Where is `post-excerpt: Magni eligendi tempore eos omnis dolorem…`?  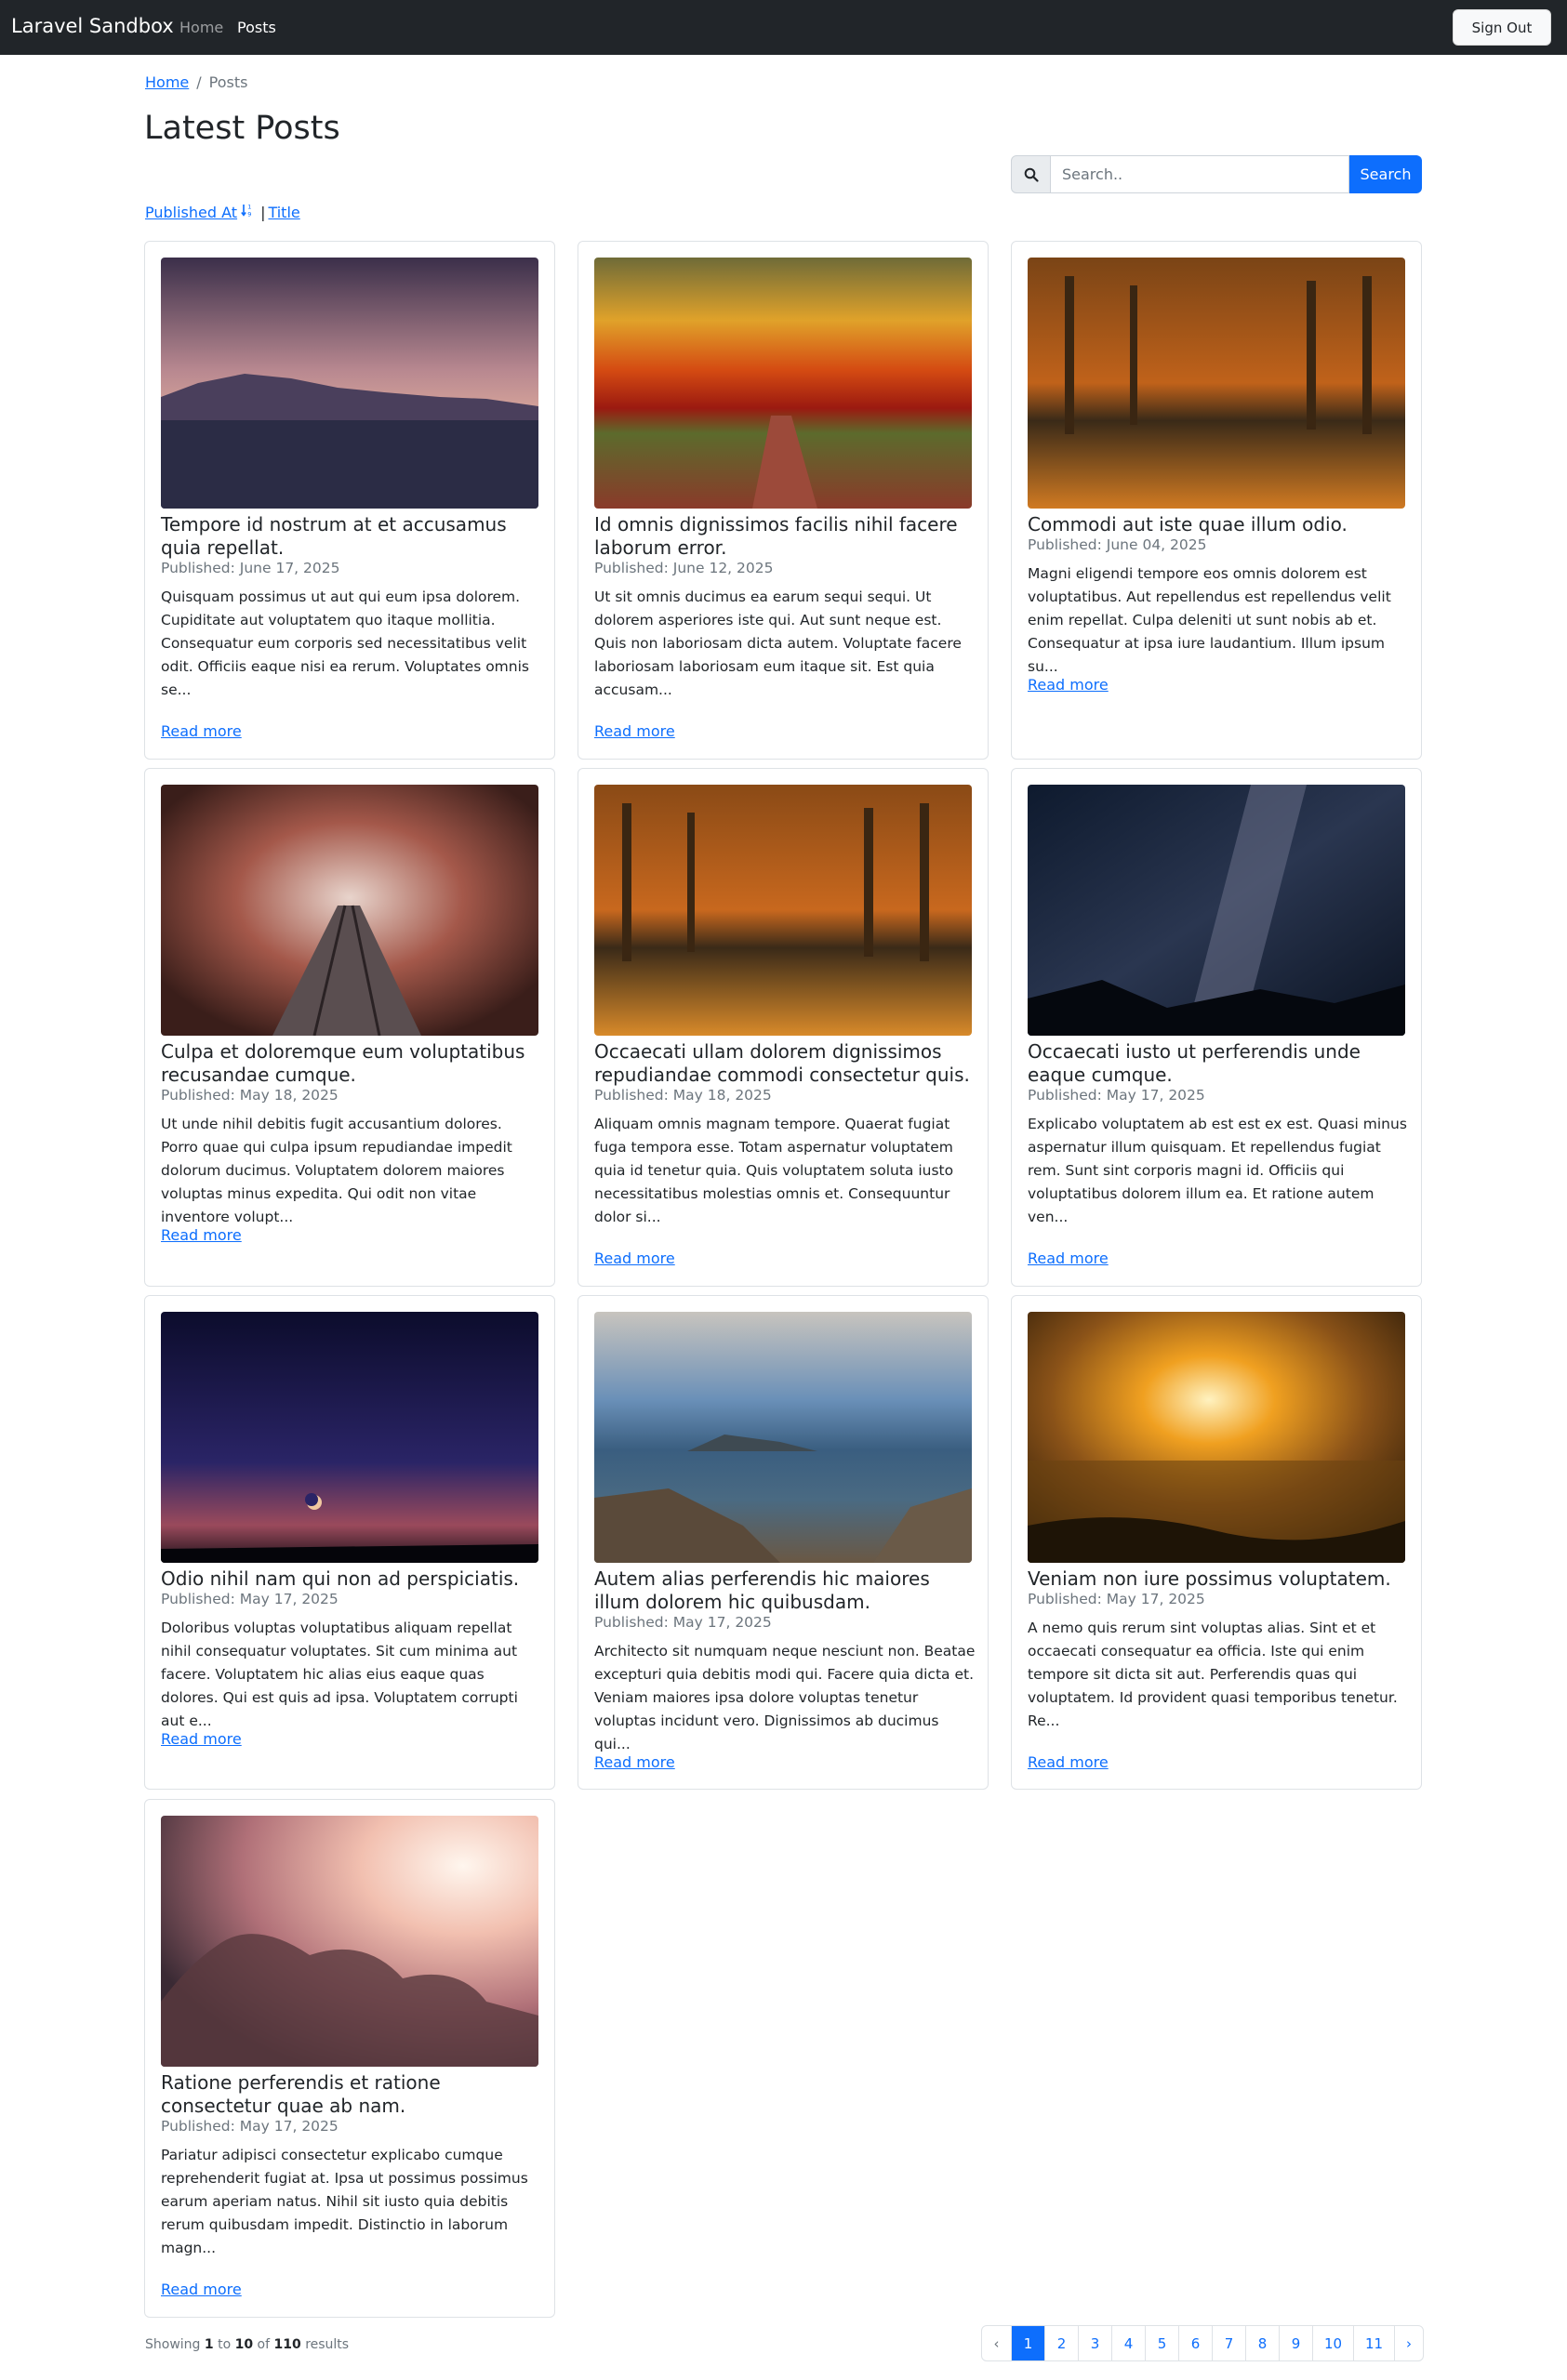
post-excerpt: Magni eligendi tempore eos omnis dolorem… is located at coordinates (1209, 620).